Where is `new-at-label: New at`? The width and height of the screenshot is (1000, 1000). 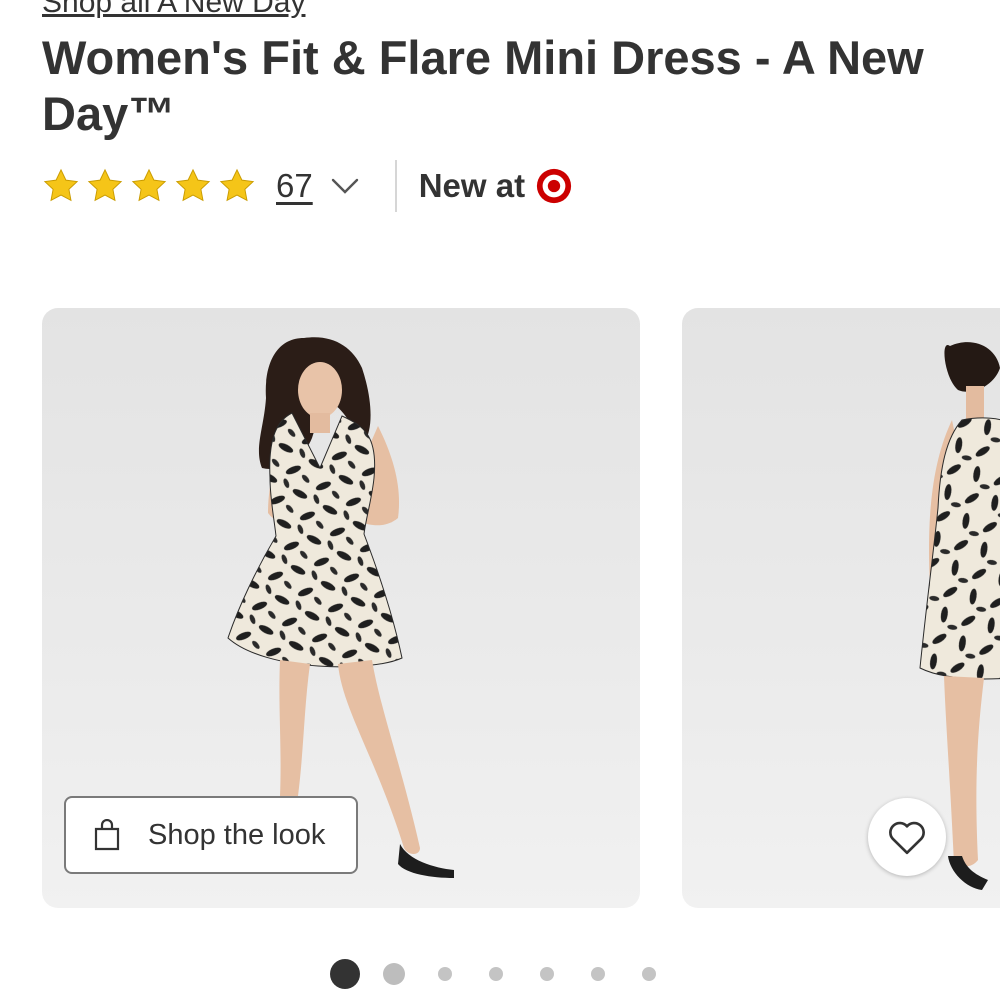
new-at-label: New at is located at coordinates (472, 185).